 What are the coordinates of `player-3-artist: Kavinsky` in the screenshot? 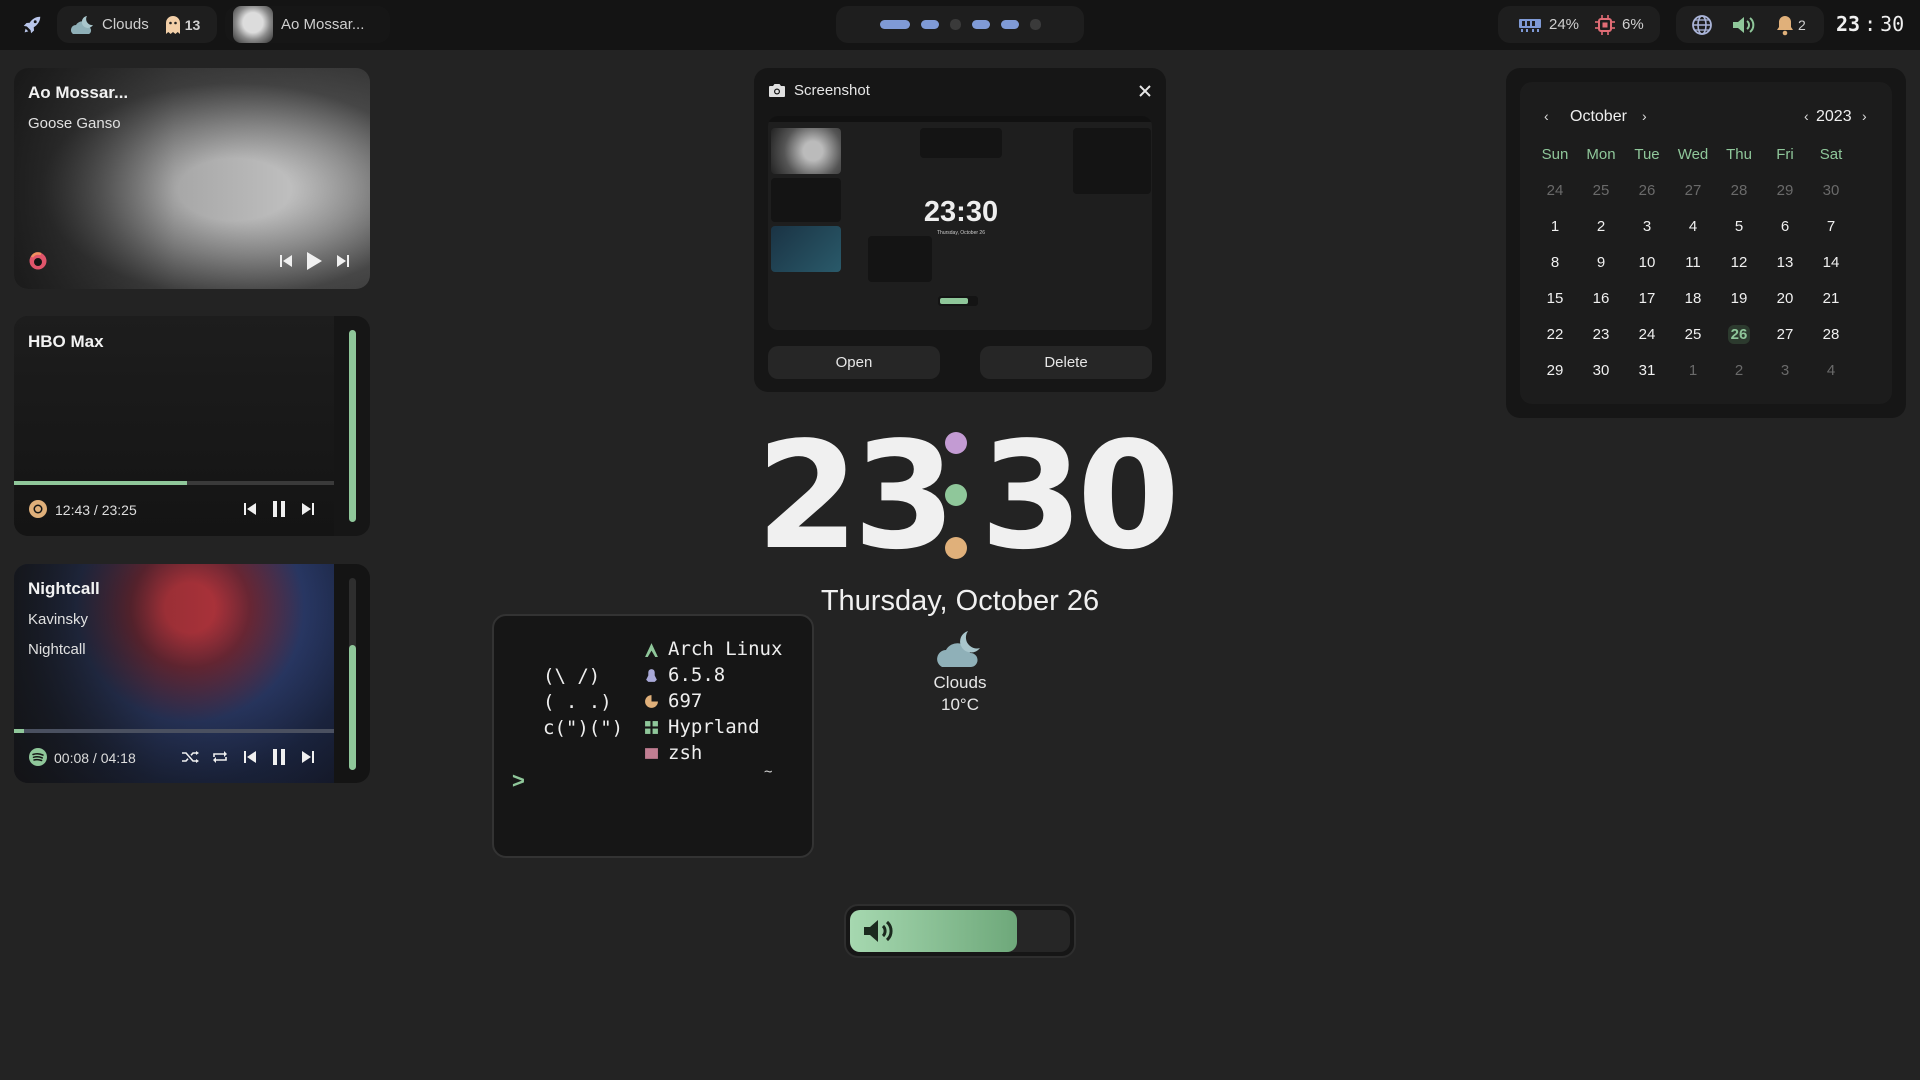 It's located at (58, 619).